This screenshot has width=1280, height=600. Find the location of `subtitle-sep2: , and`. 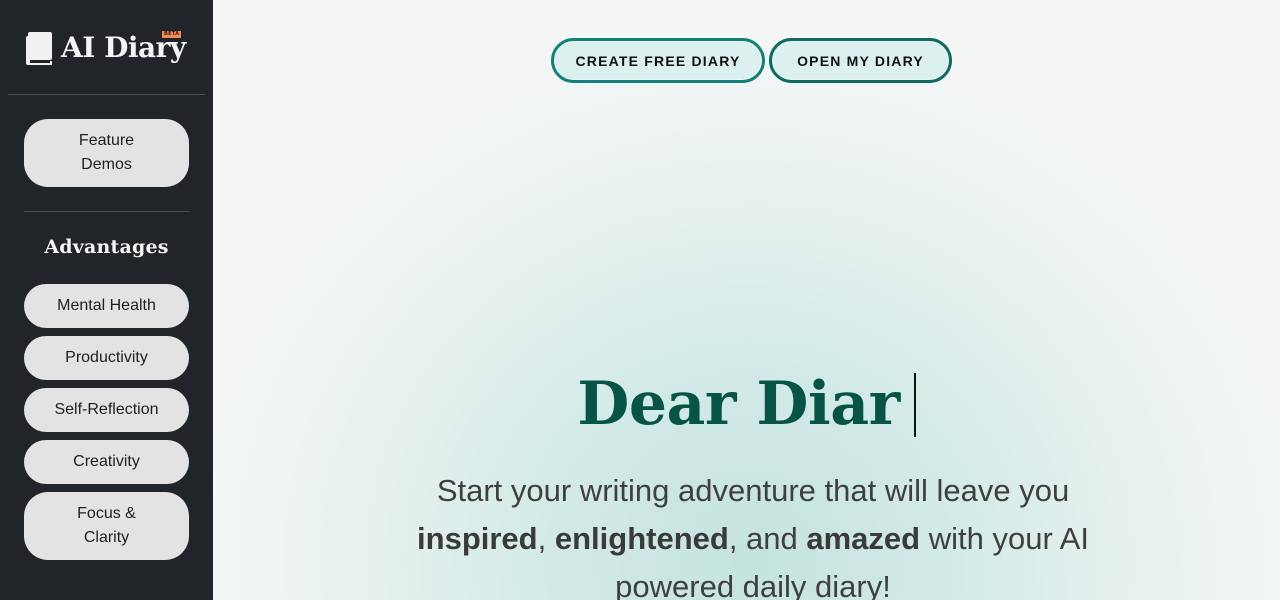

subtitle-sep2: , and is located at coordinates (767, 538).